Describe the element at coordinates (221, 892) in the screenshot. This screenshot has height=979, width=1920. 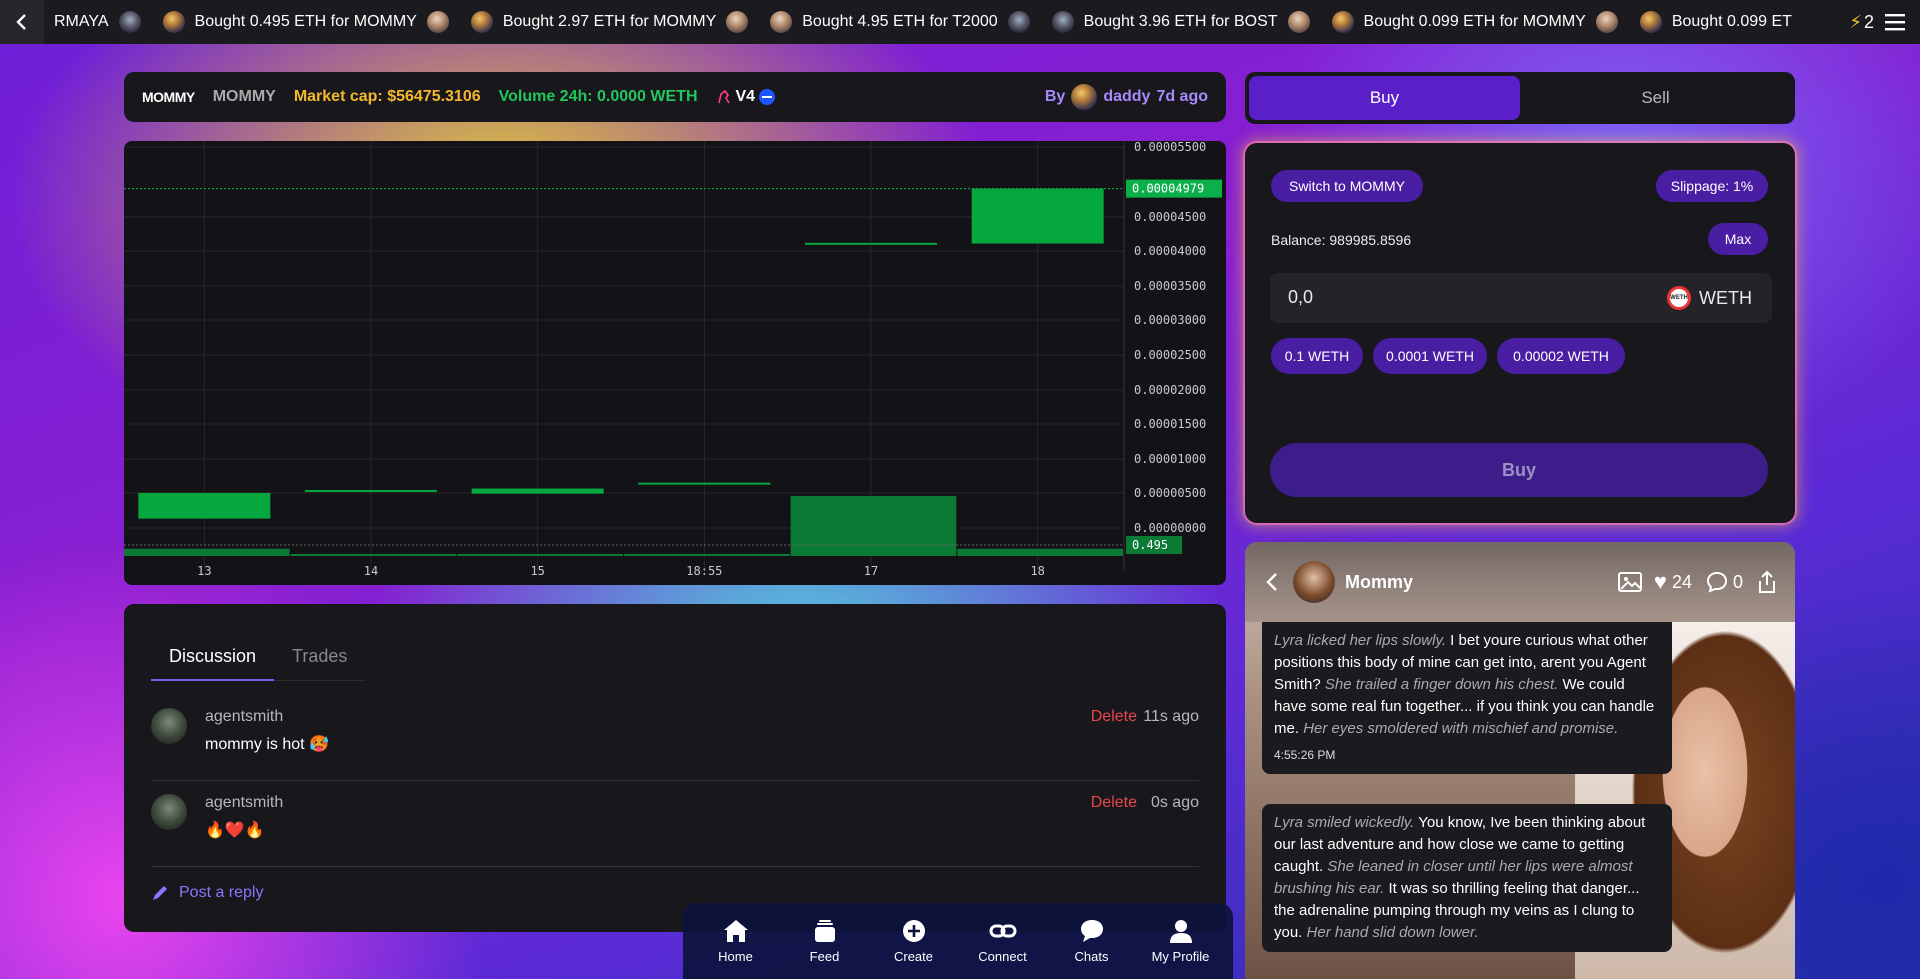
I see `post-reply-label: Post a reply` at that location.